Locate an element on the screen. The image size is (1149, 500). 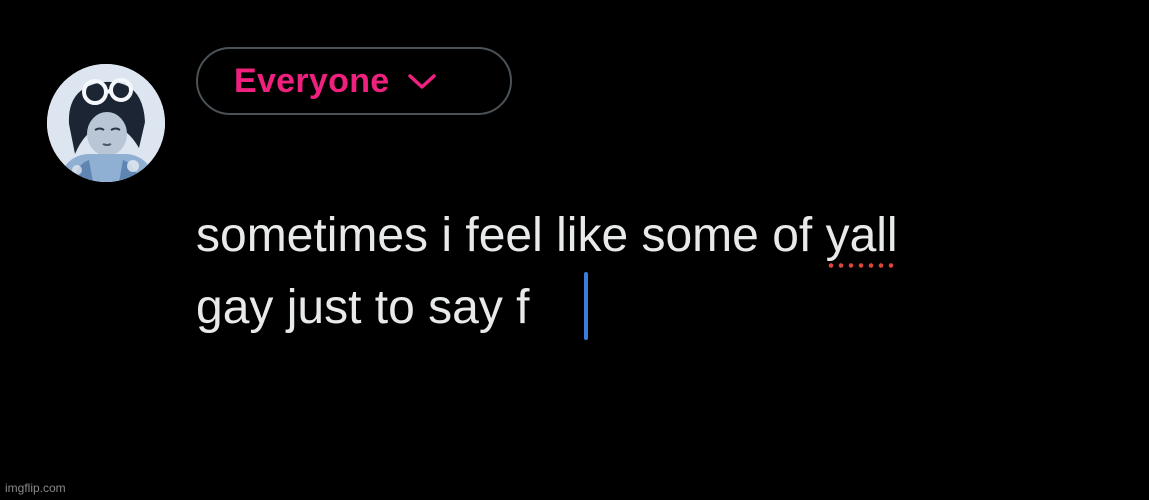
avatar-image is located at coordinates (106, 123).